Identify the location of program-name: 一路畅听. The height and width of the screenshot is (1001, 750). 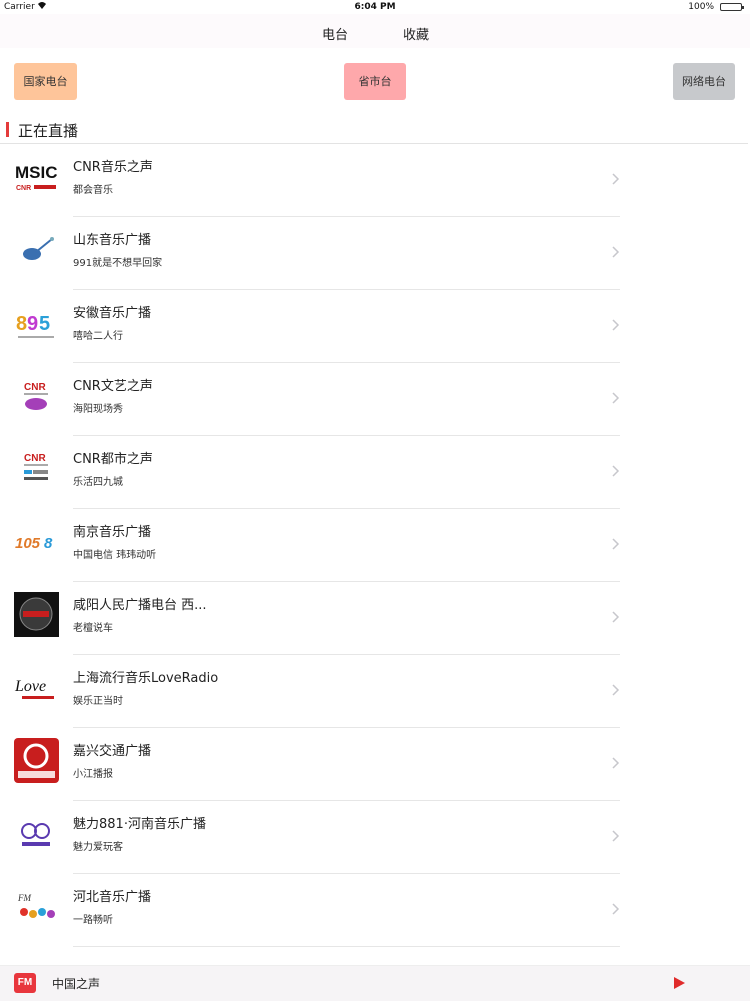
(93, 920).